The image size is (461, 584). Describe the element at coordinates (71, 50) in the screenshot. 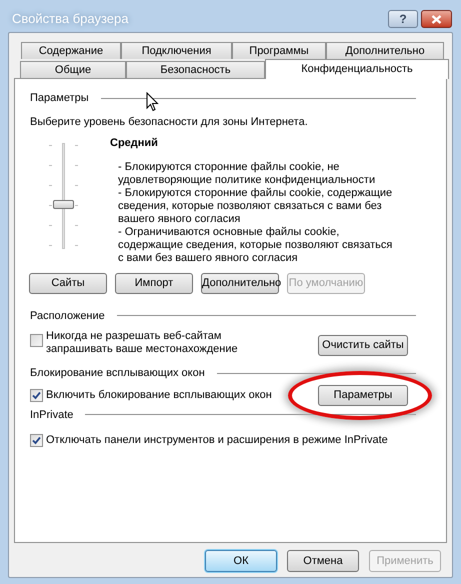

I see `tab: Содержание` at that location.